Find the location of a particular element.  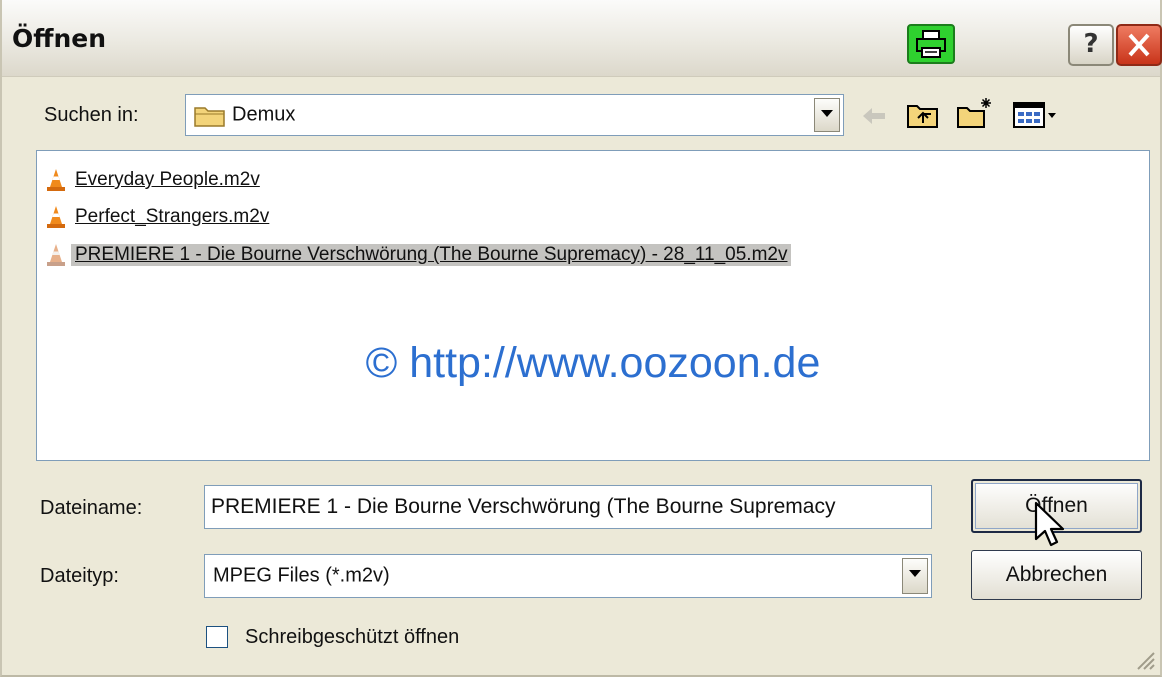

printer-button is located at coordinates (931, 44).